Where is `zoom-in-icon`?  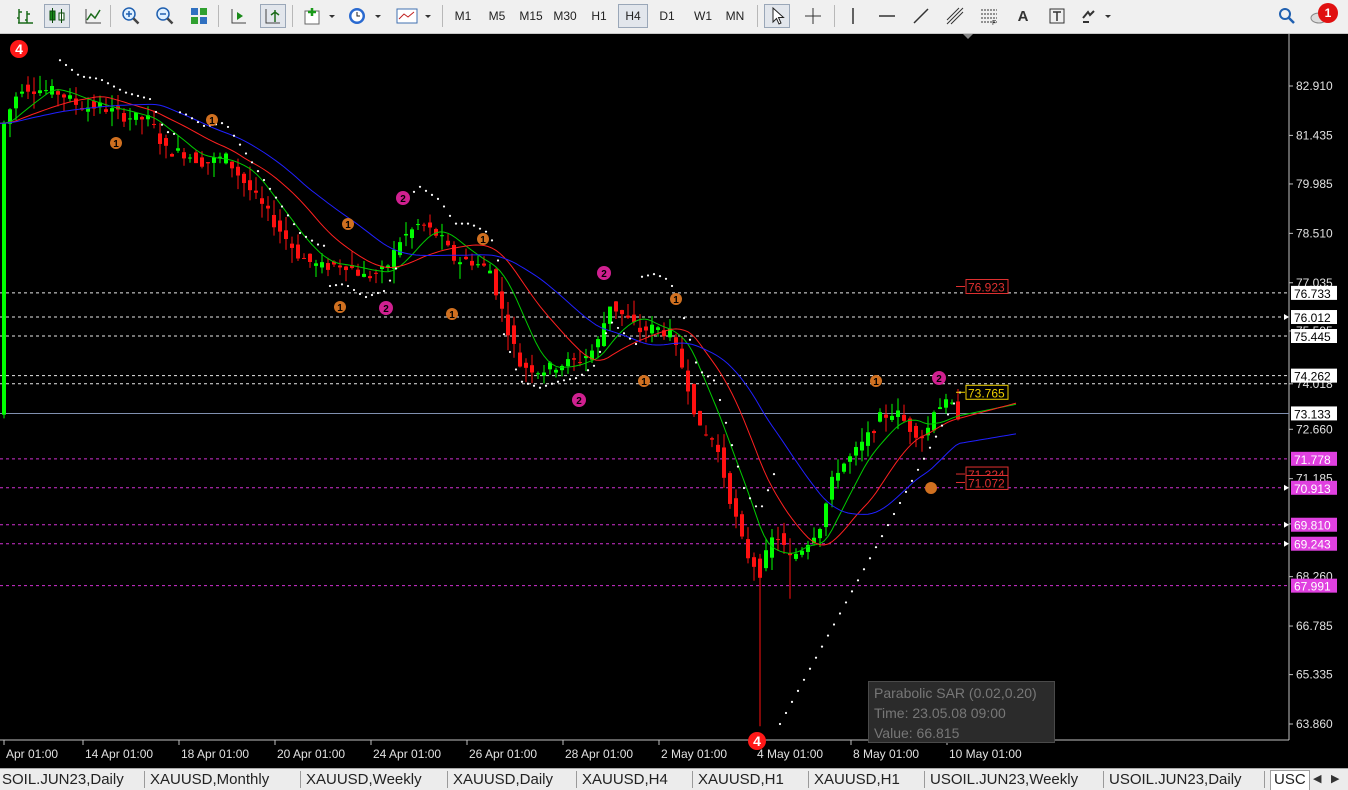
zoom-in-icon is located at coordinates (131, 16).